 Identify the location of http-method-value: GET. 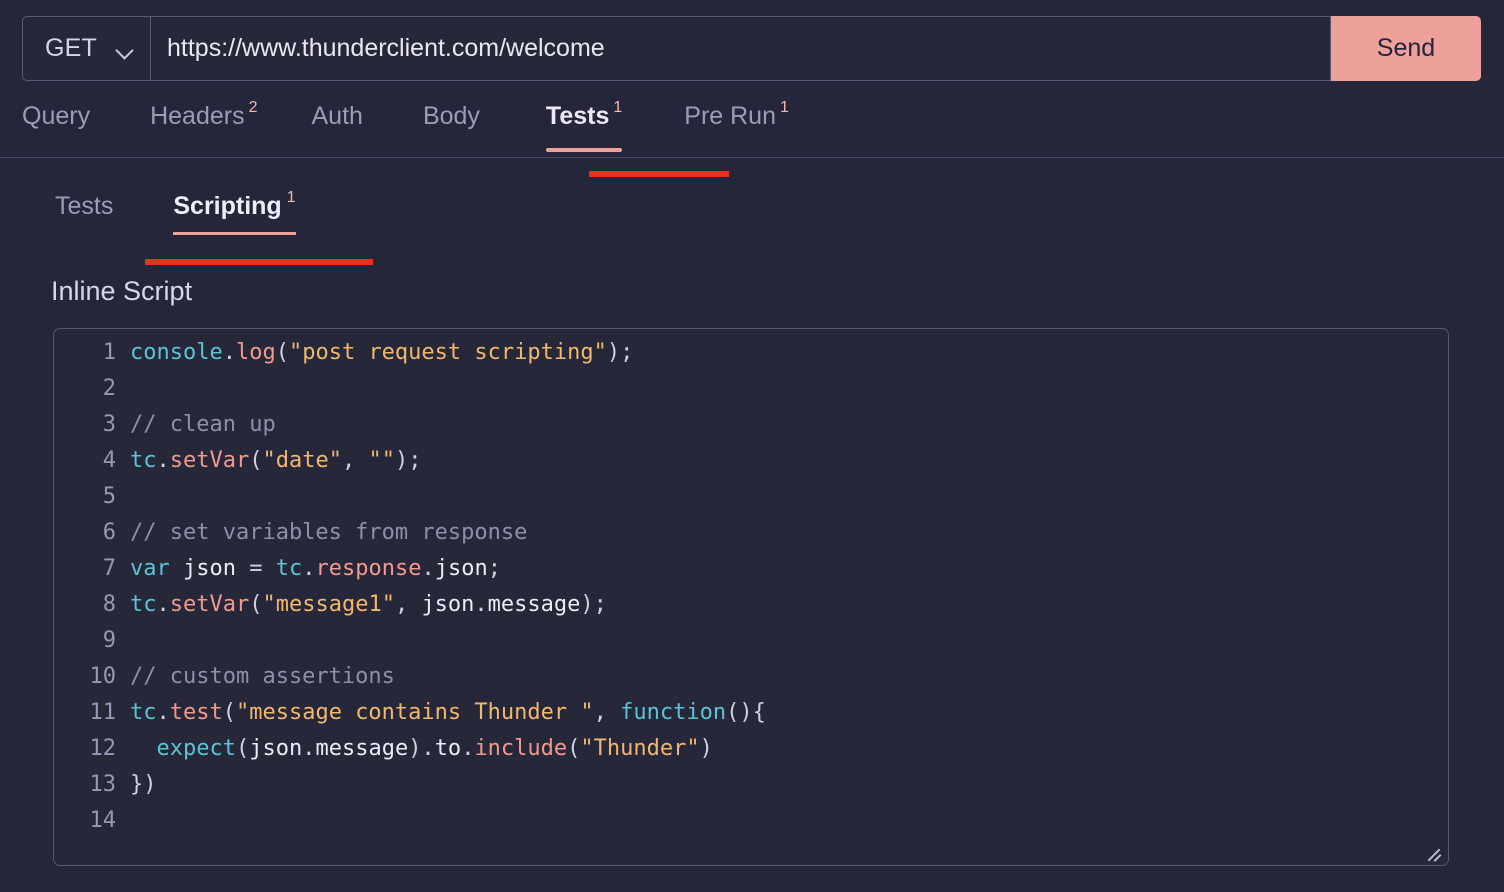
(71, 48).